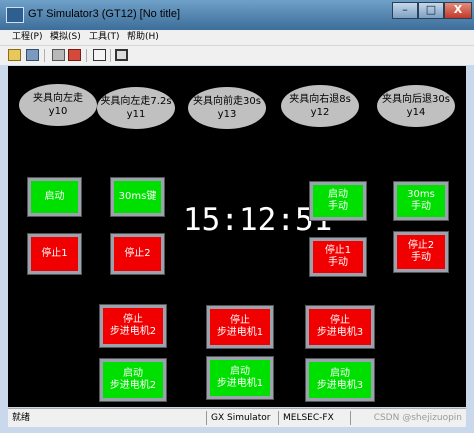  I want to click on menu-tools: 工具(T), so click(104, 37).